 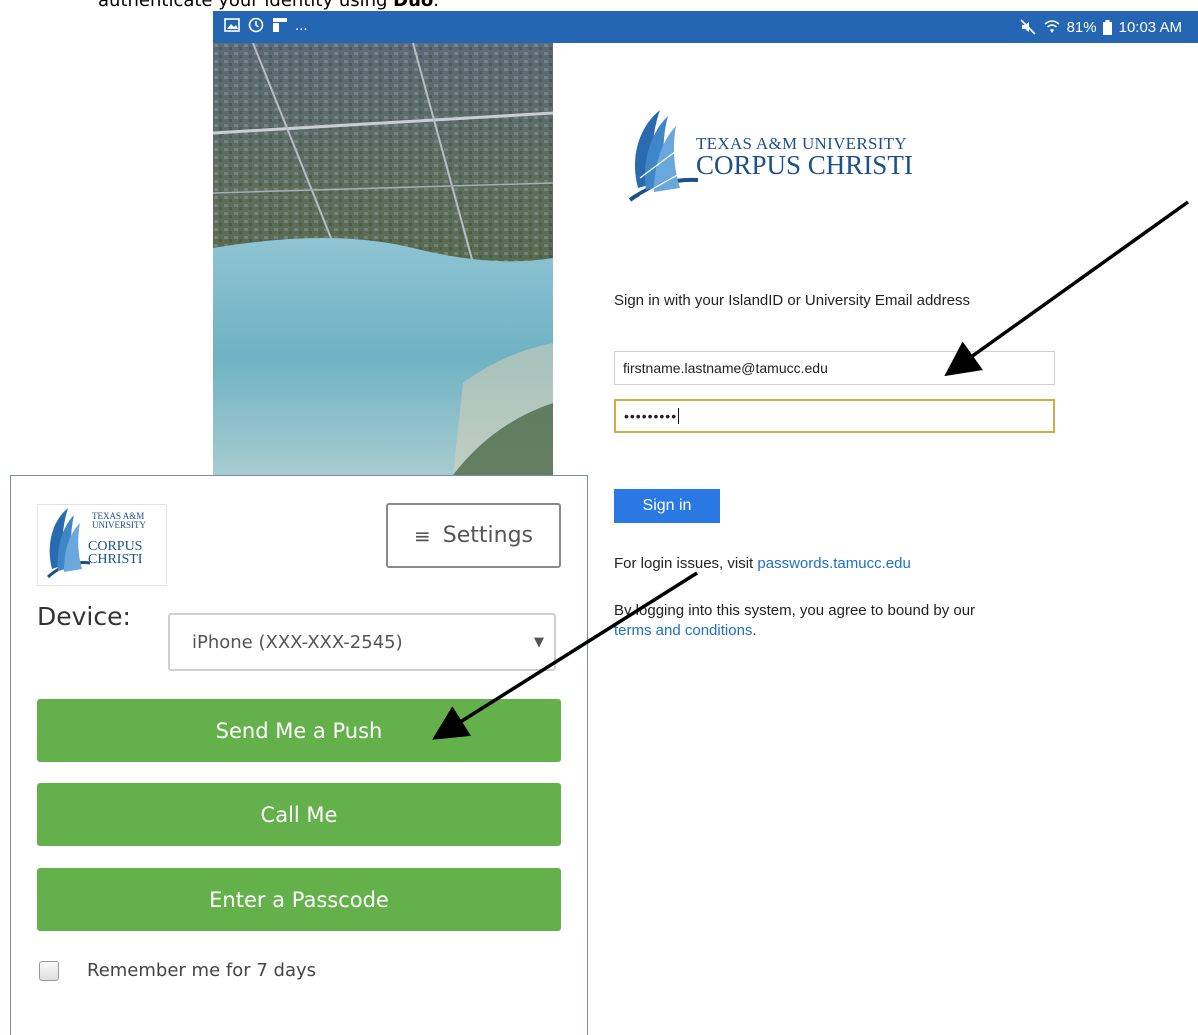 I want to click on username-value: firstname.lastname@tamucc.edu, so click(x=725, y=368).